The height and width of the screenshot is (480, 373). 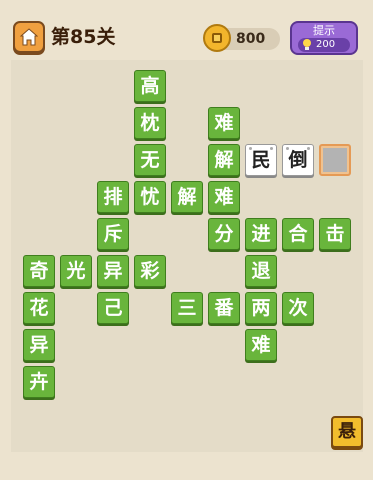 I want to click on house-icon, so click(x=29, y=37).